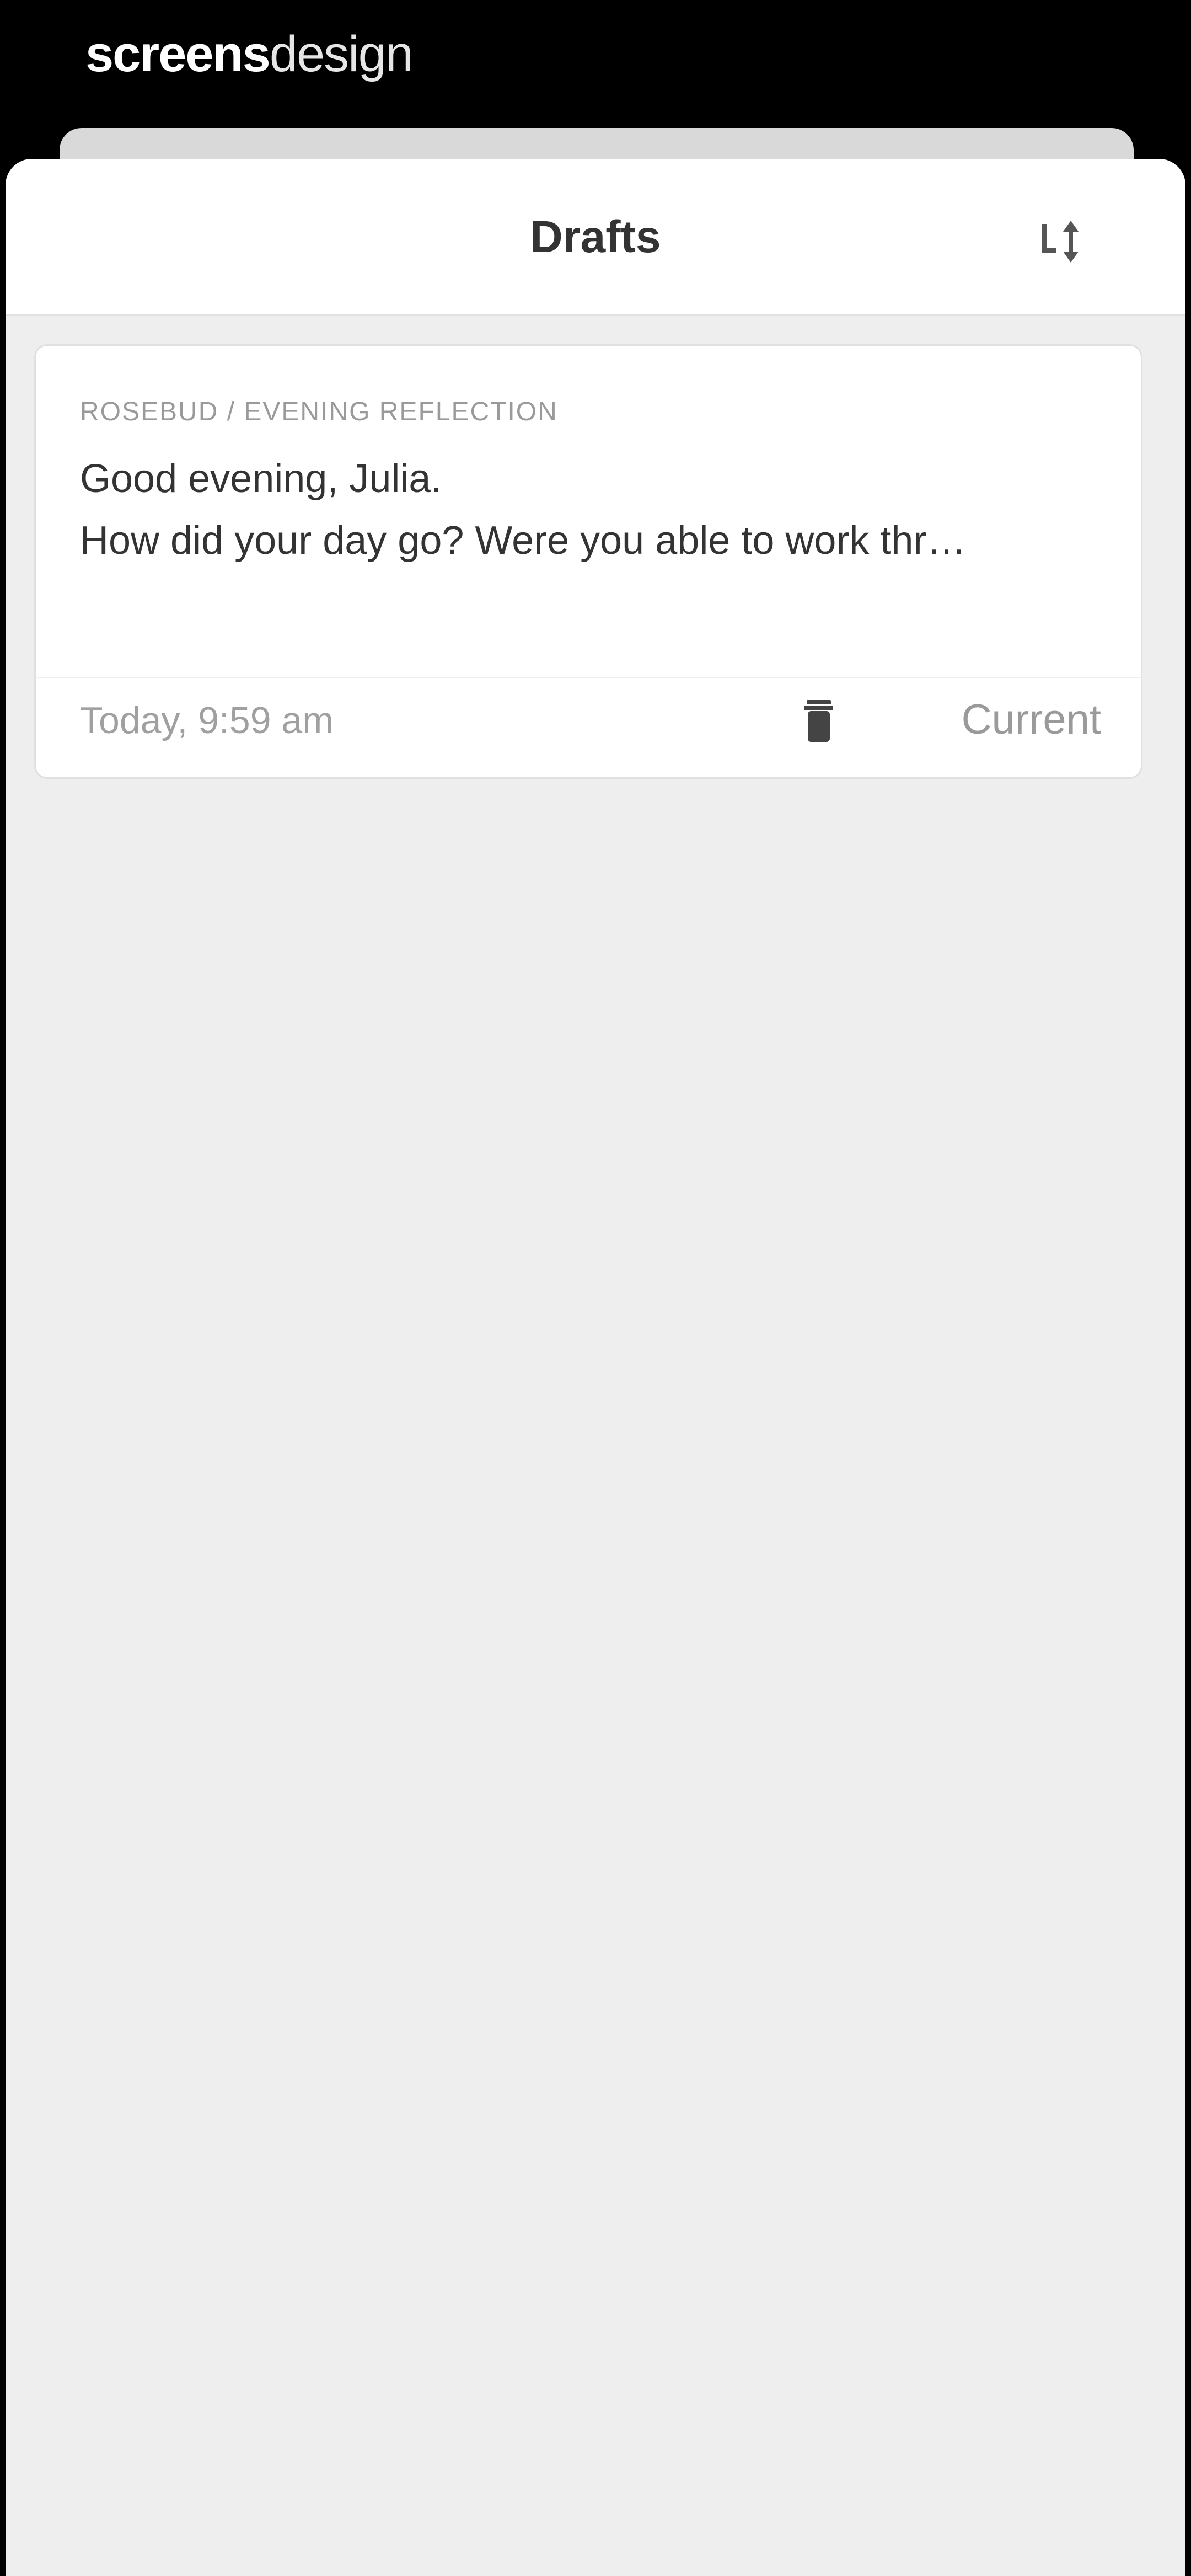  I want to click on navigation-bar: Drafts, so click(595, 237).